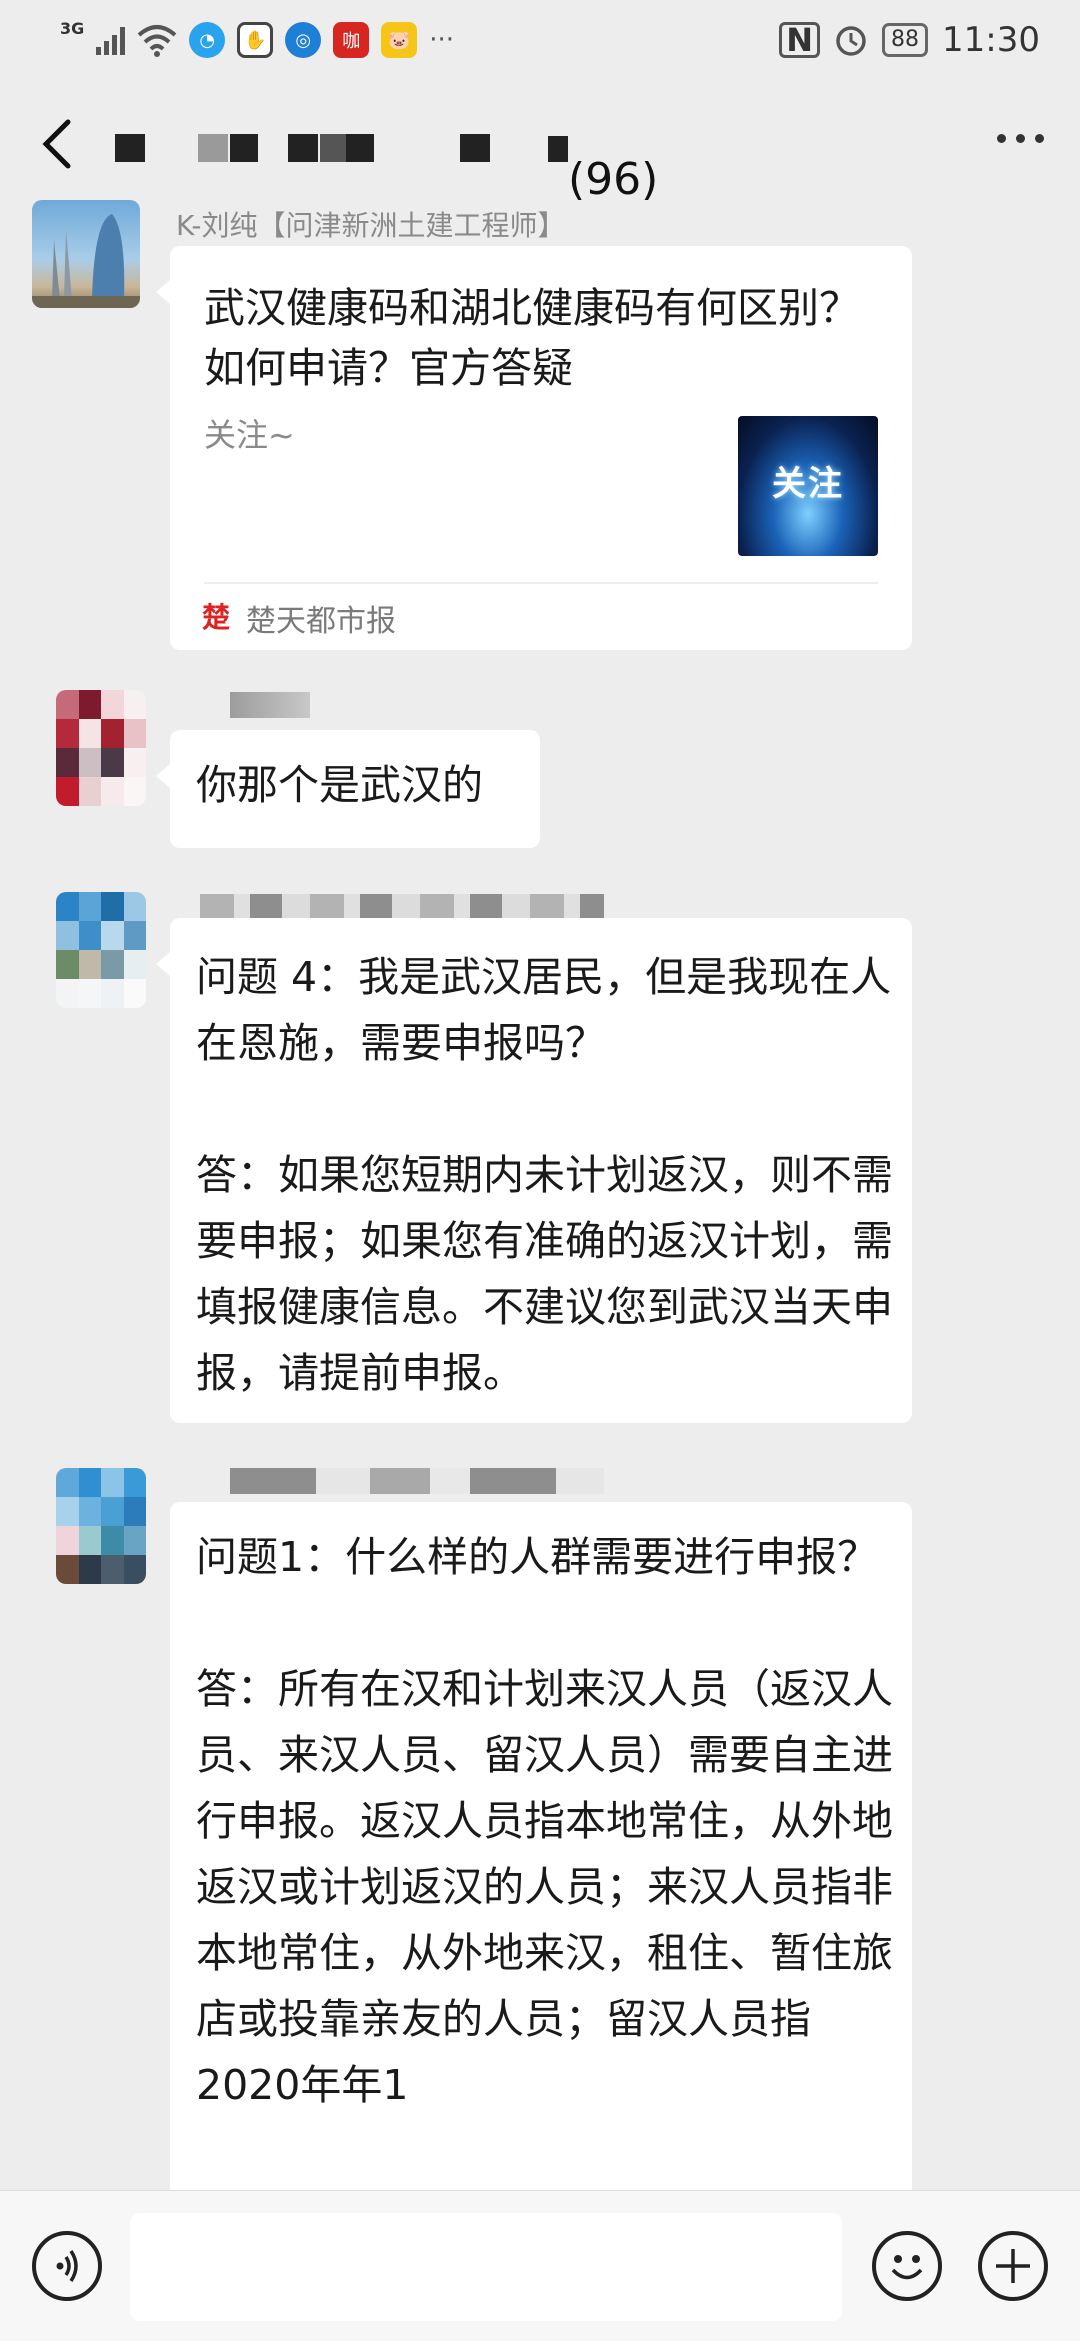 The width and height of the screenshot is (1080, 2341). What do you see at coordinates (321, 621) in the screenshot?
I see `card-source: 楚天都市报` at bounding box center [321, 621].